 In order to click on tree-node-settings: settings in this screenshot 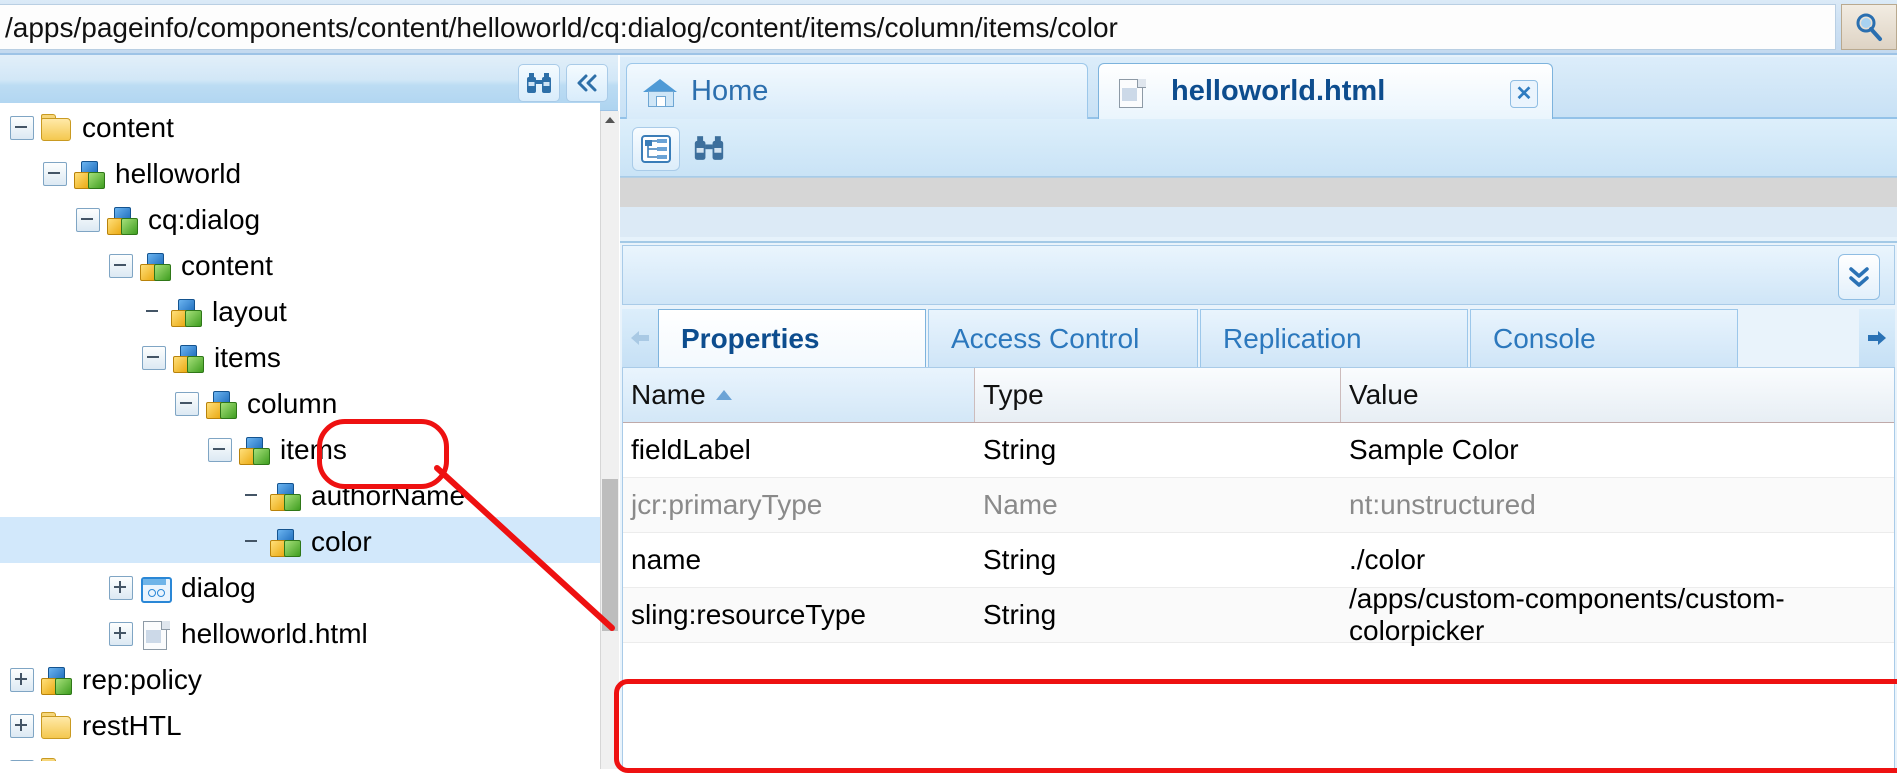, I will do `click(300, 754)`.